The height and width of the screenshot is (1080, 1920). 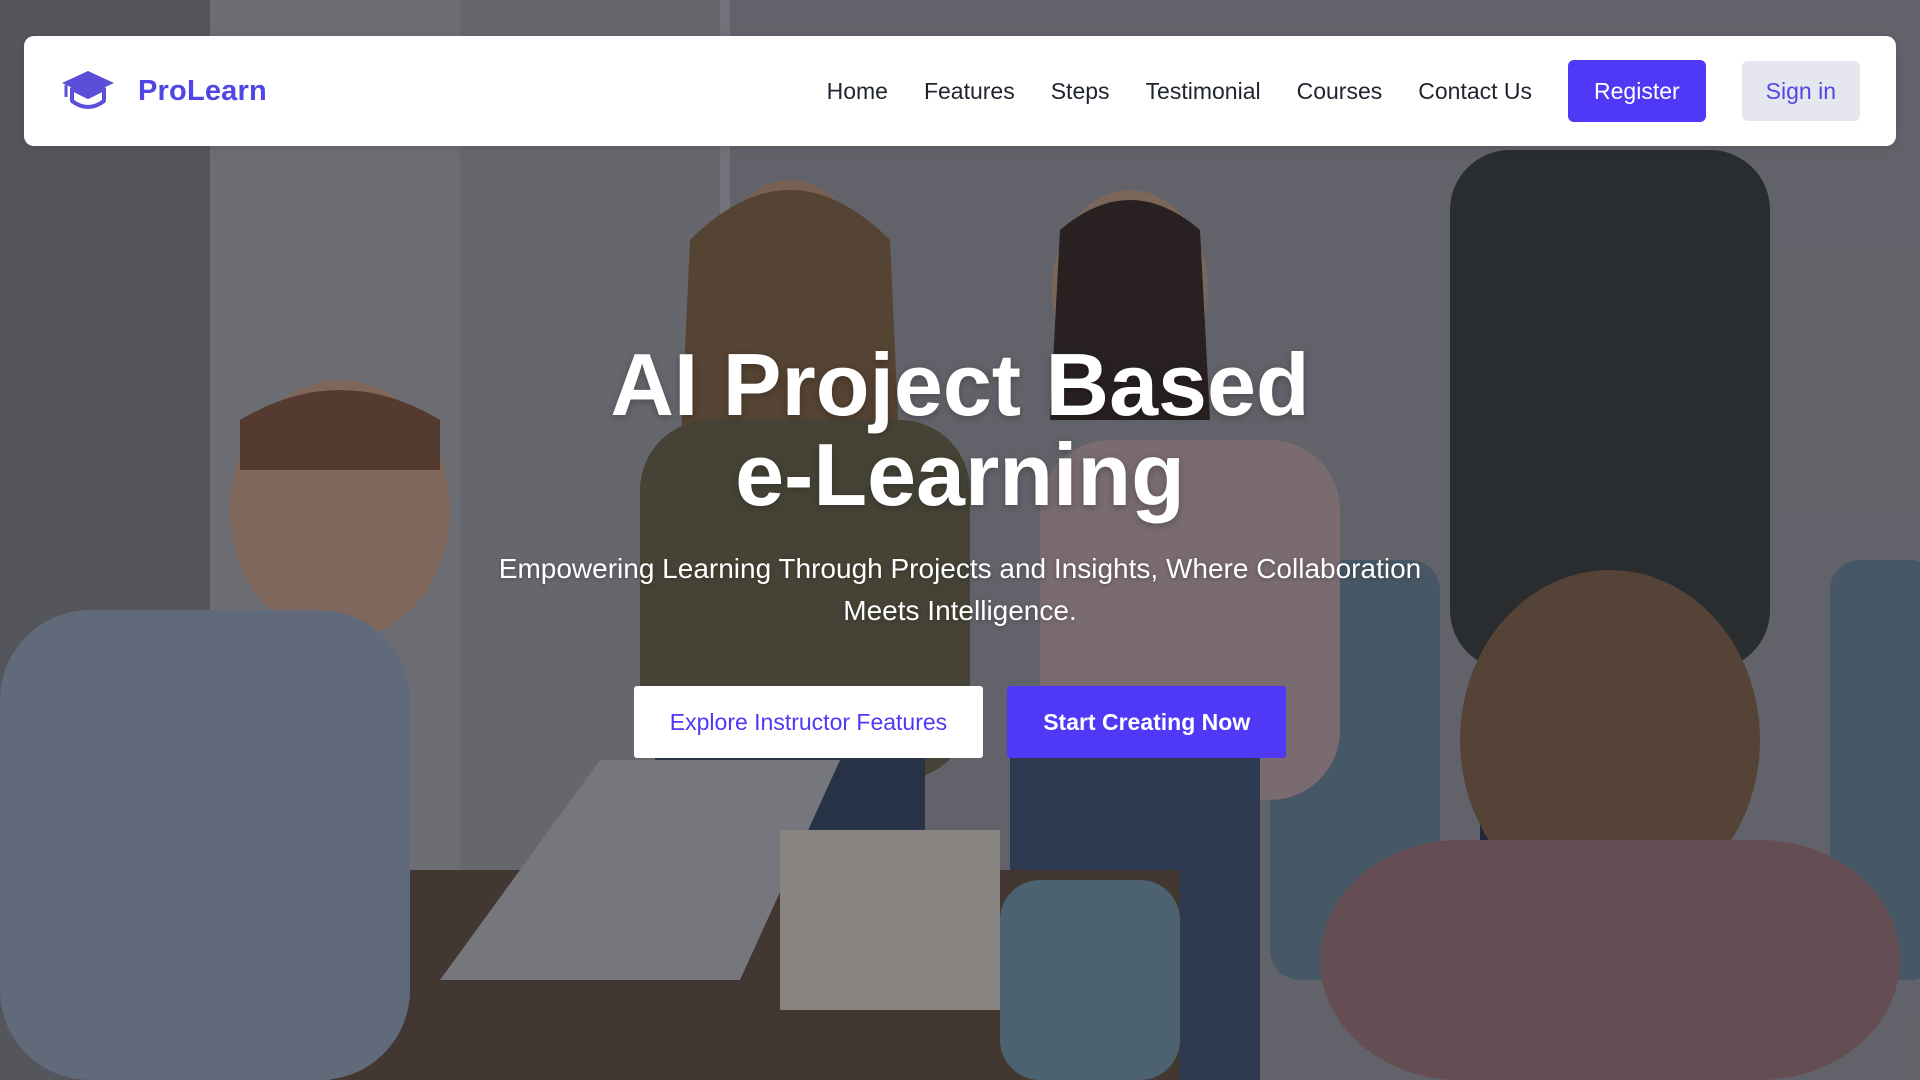 I want to click on brand-name: ProLearn, so click(x=202, y=90).